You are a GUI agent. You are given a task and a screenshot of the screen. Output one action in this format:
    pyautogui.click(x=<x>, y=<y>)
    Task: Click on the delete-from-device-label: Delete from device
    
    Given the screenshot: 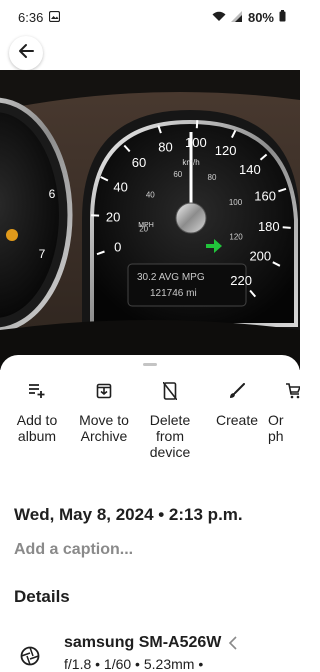 What is the action you would take?
    pyautogui.click(x=170, y=436)
    